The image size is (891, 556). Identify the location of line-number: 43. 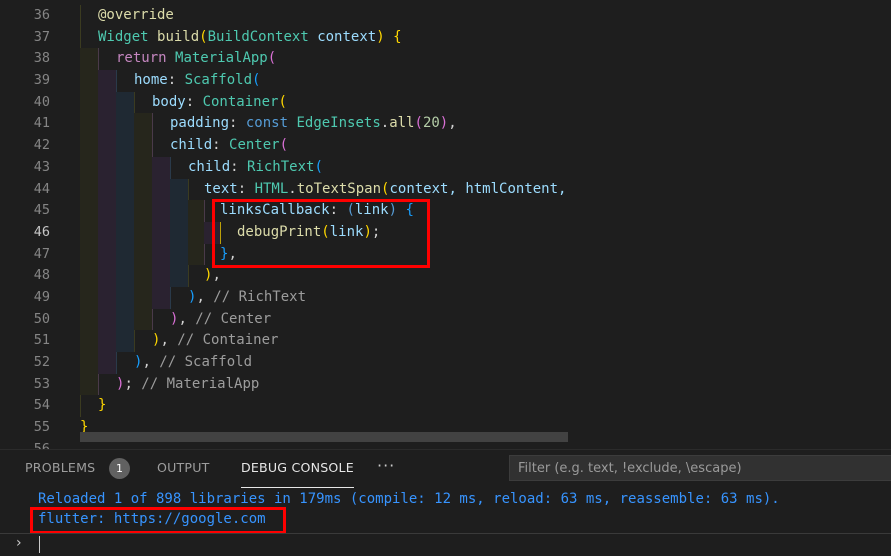
(41, 166).